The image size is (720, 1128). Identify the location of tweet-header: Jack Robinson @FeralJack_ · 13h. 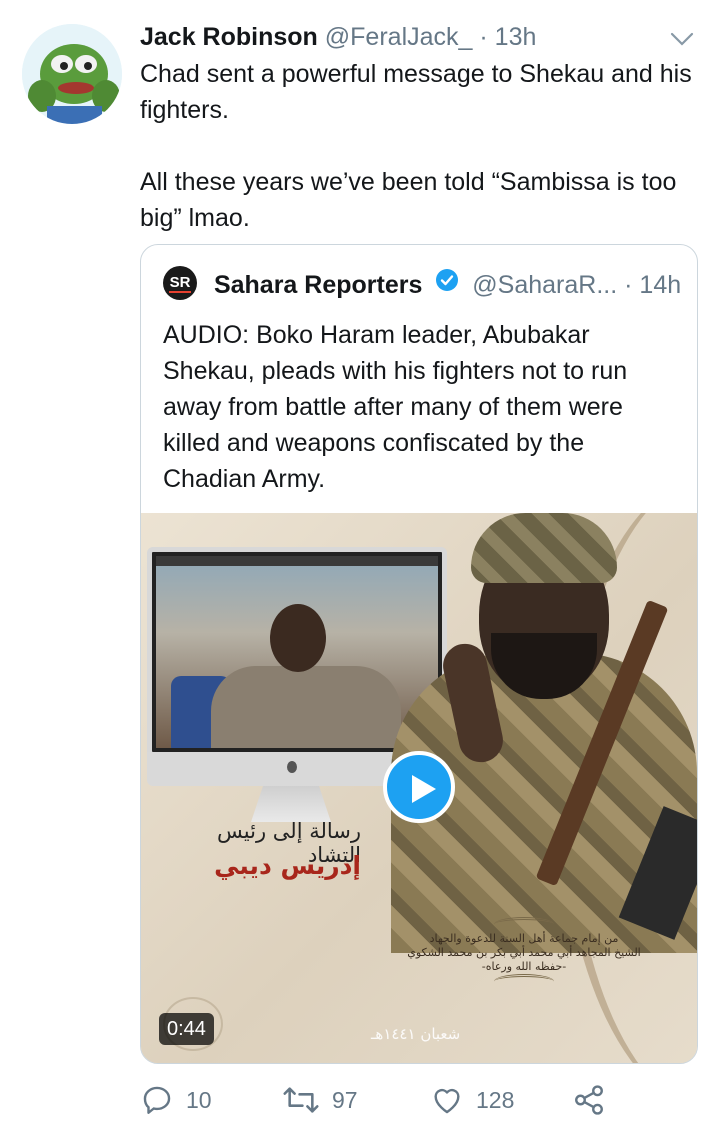
(420, 38).